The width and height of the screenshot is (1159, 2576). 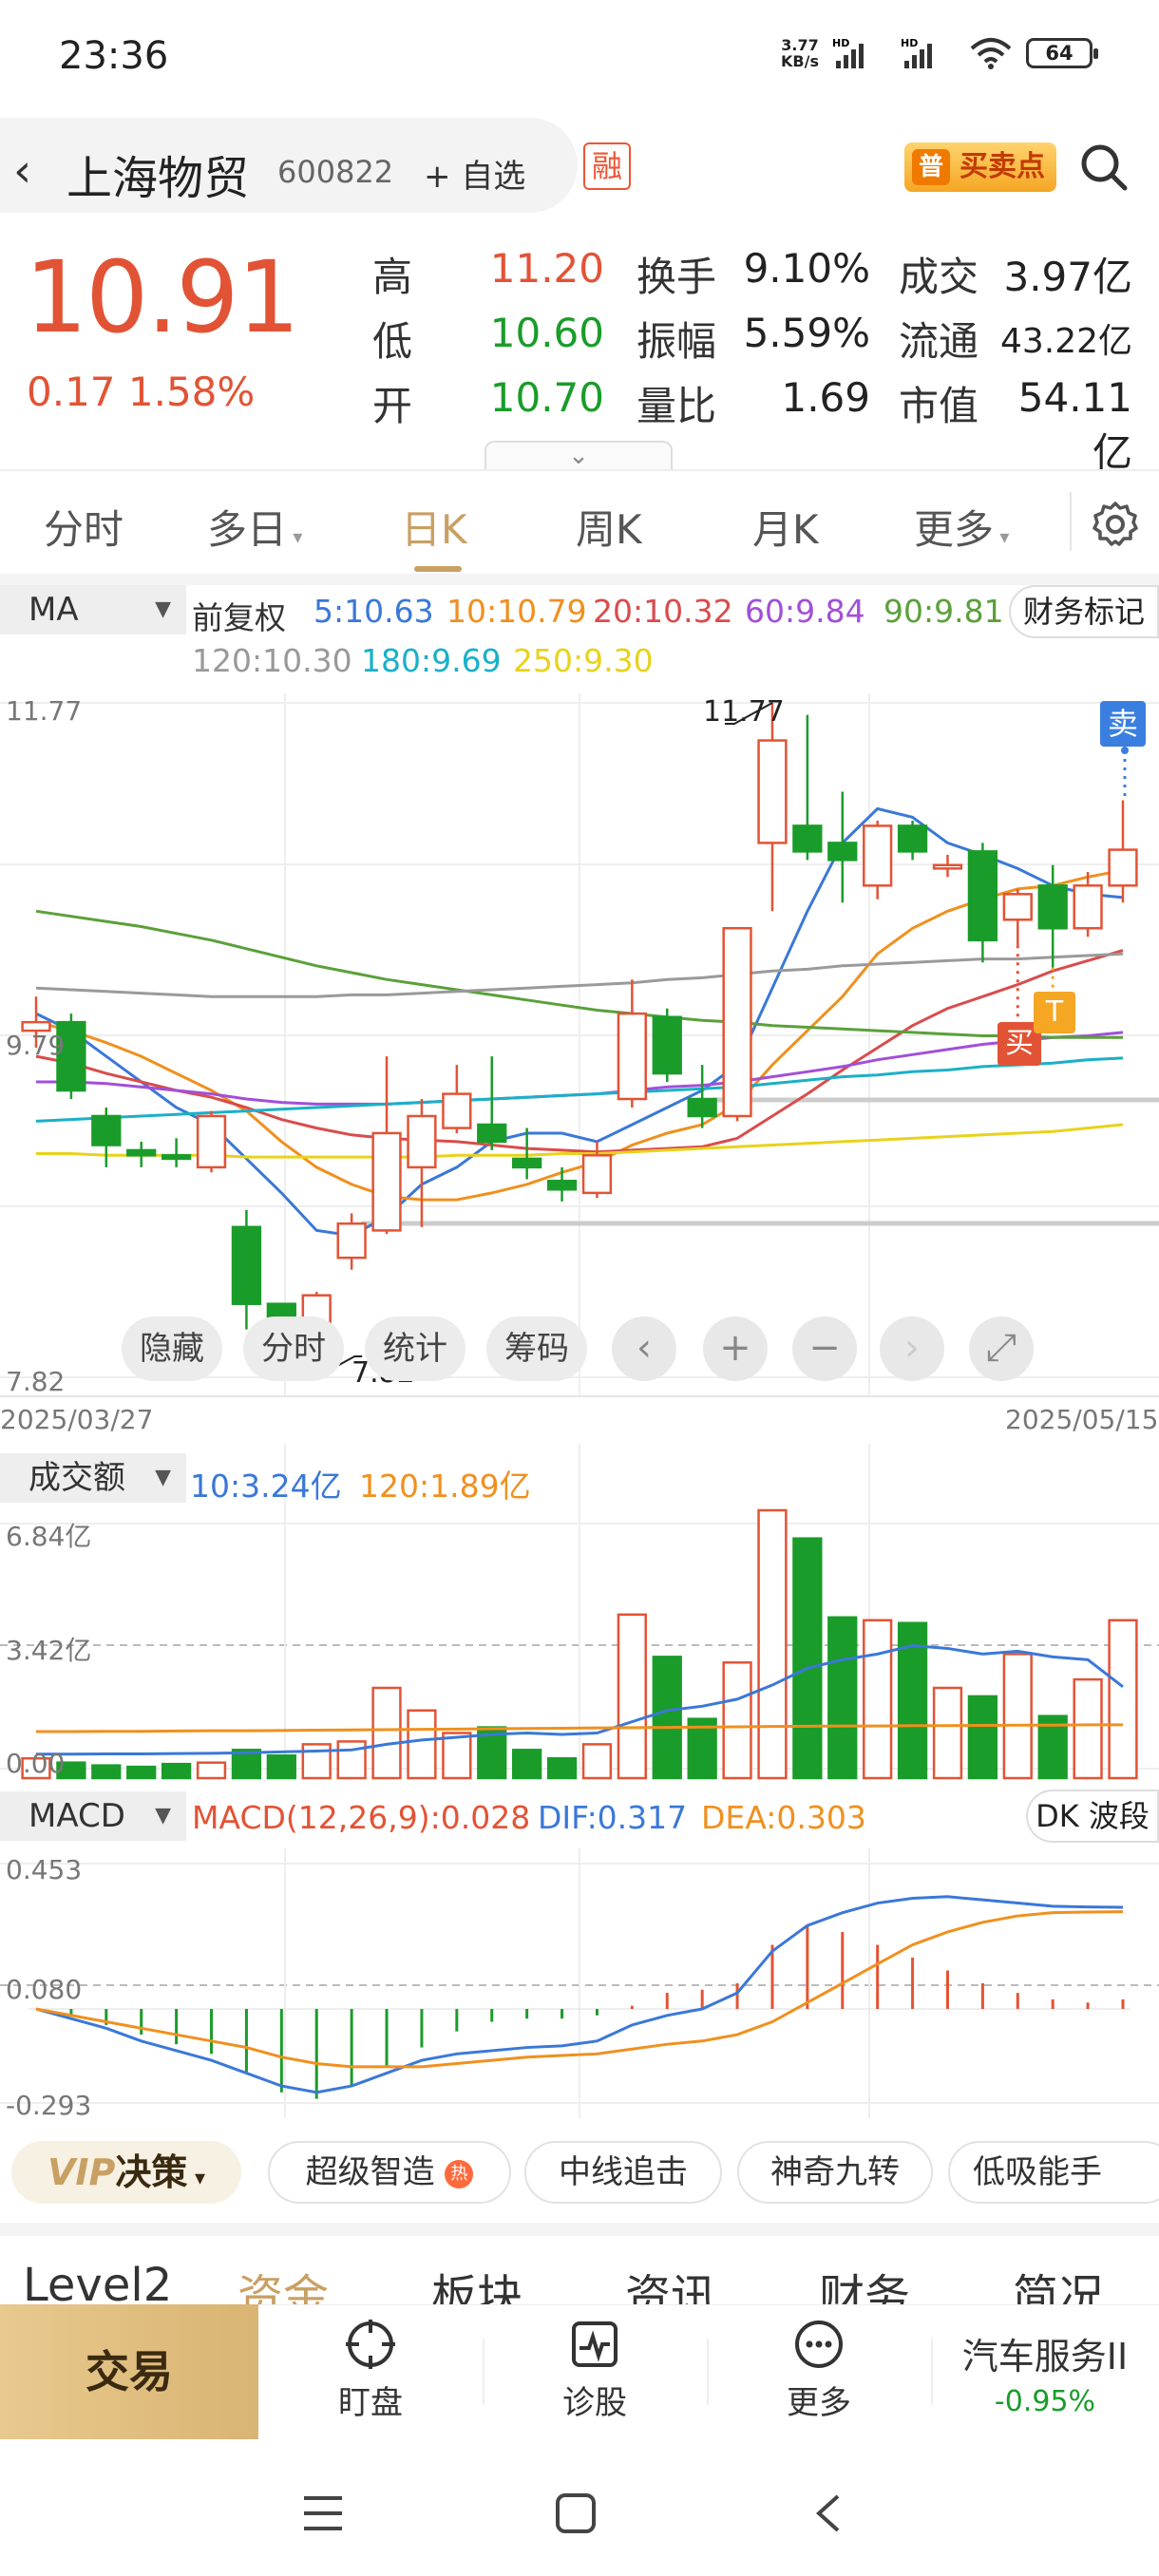 I want to click on more-label: 更多, so click(x=819, y=2403).